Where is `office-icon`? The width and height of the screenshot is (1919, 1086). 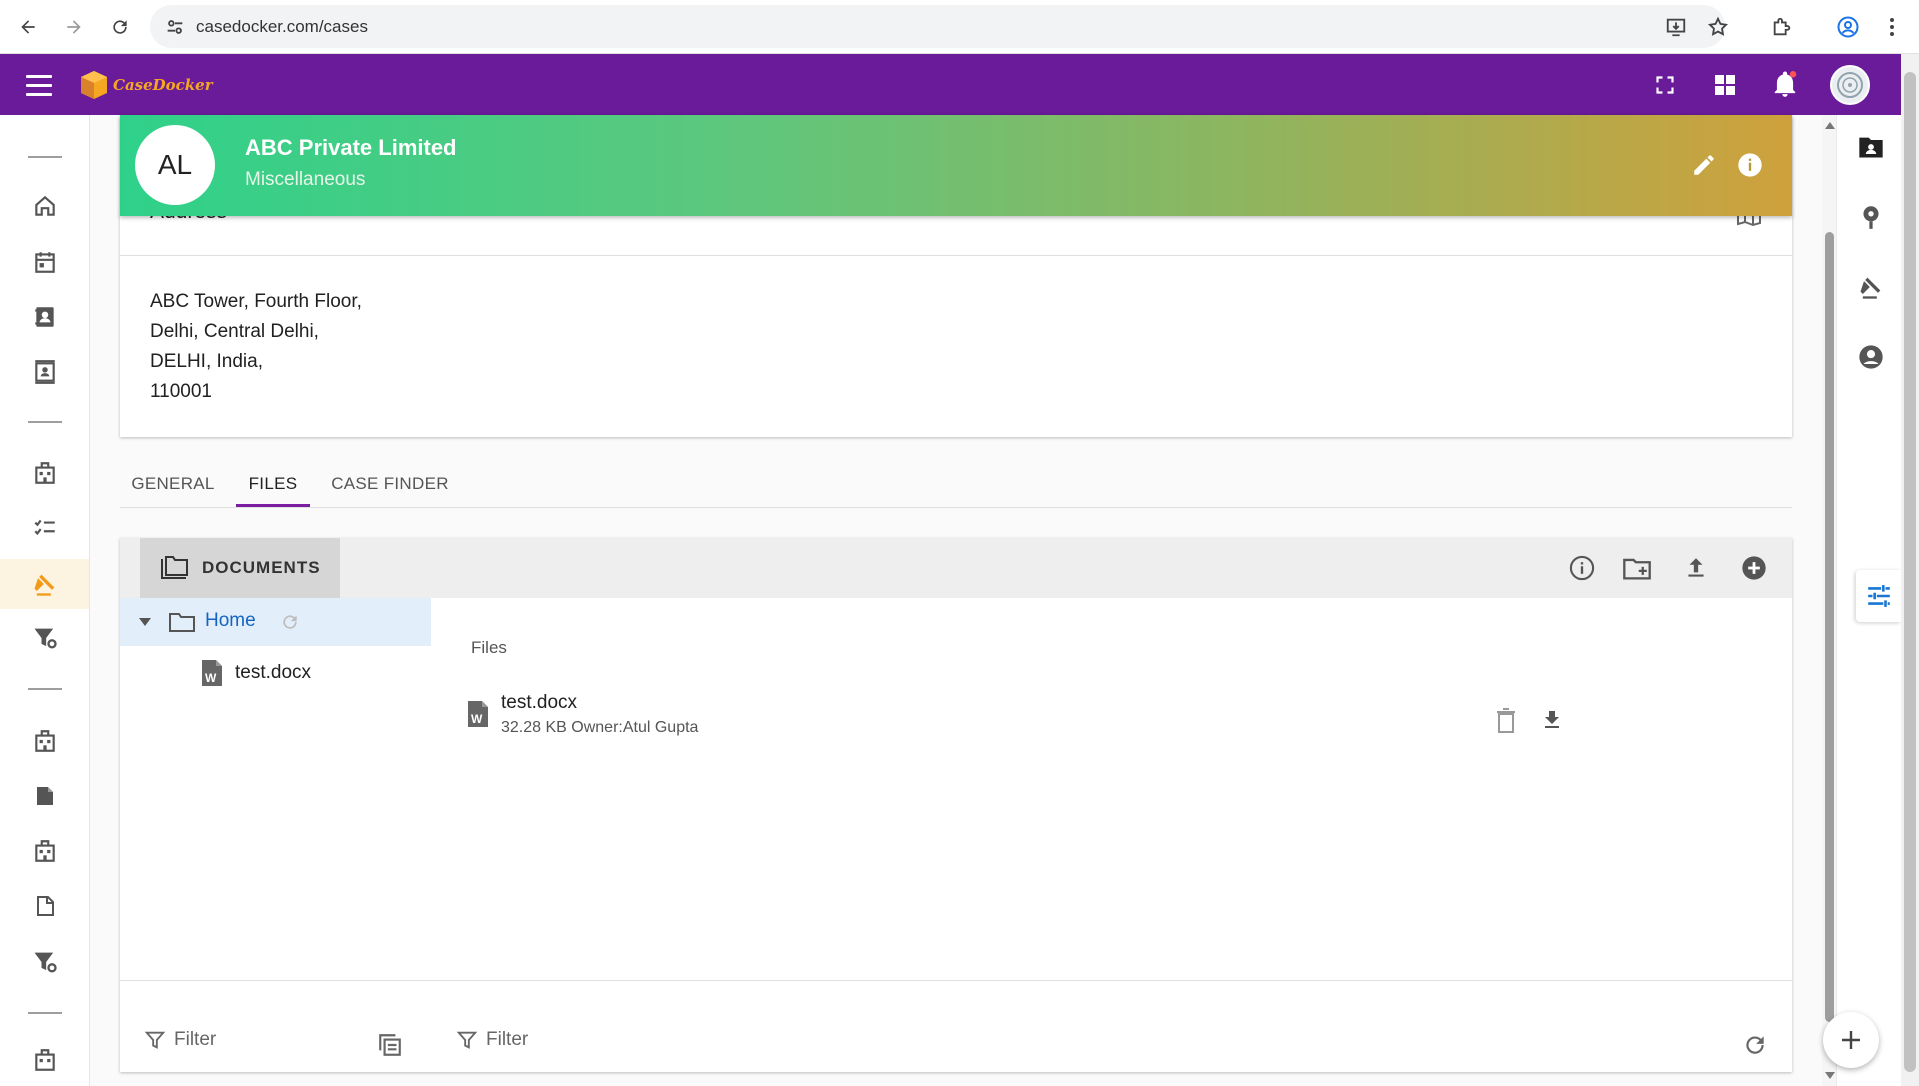
office-icon is located at coordinates (44, 1060).